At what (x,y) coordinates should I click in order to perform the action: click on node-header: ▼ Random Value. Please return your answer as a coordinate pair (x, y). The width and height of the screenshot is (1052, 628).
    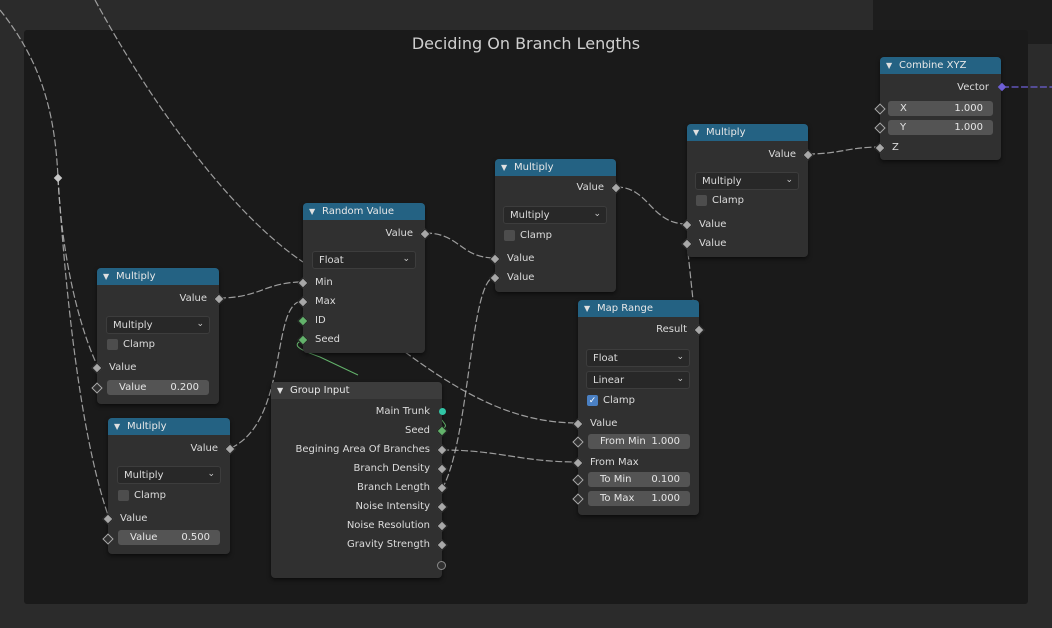
    Looking at the image, I should click on (364, 211).